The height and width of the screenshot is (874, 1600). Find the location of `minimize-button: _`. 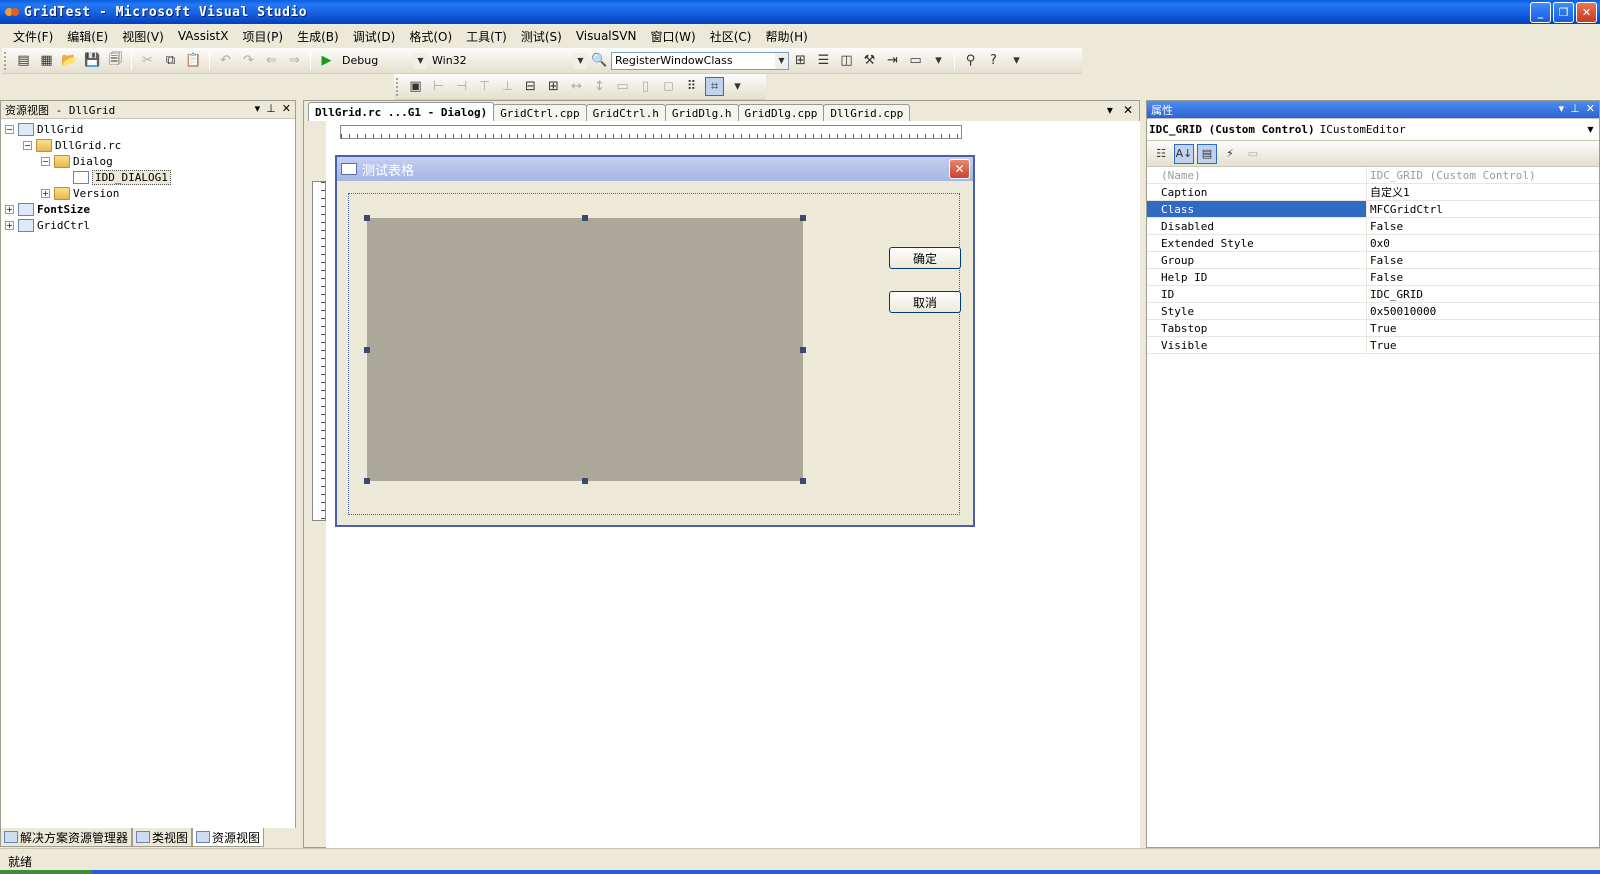

minimize-button: _ is located at coordinates (1540, 12).